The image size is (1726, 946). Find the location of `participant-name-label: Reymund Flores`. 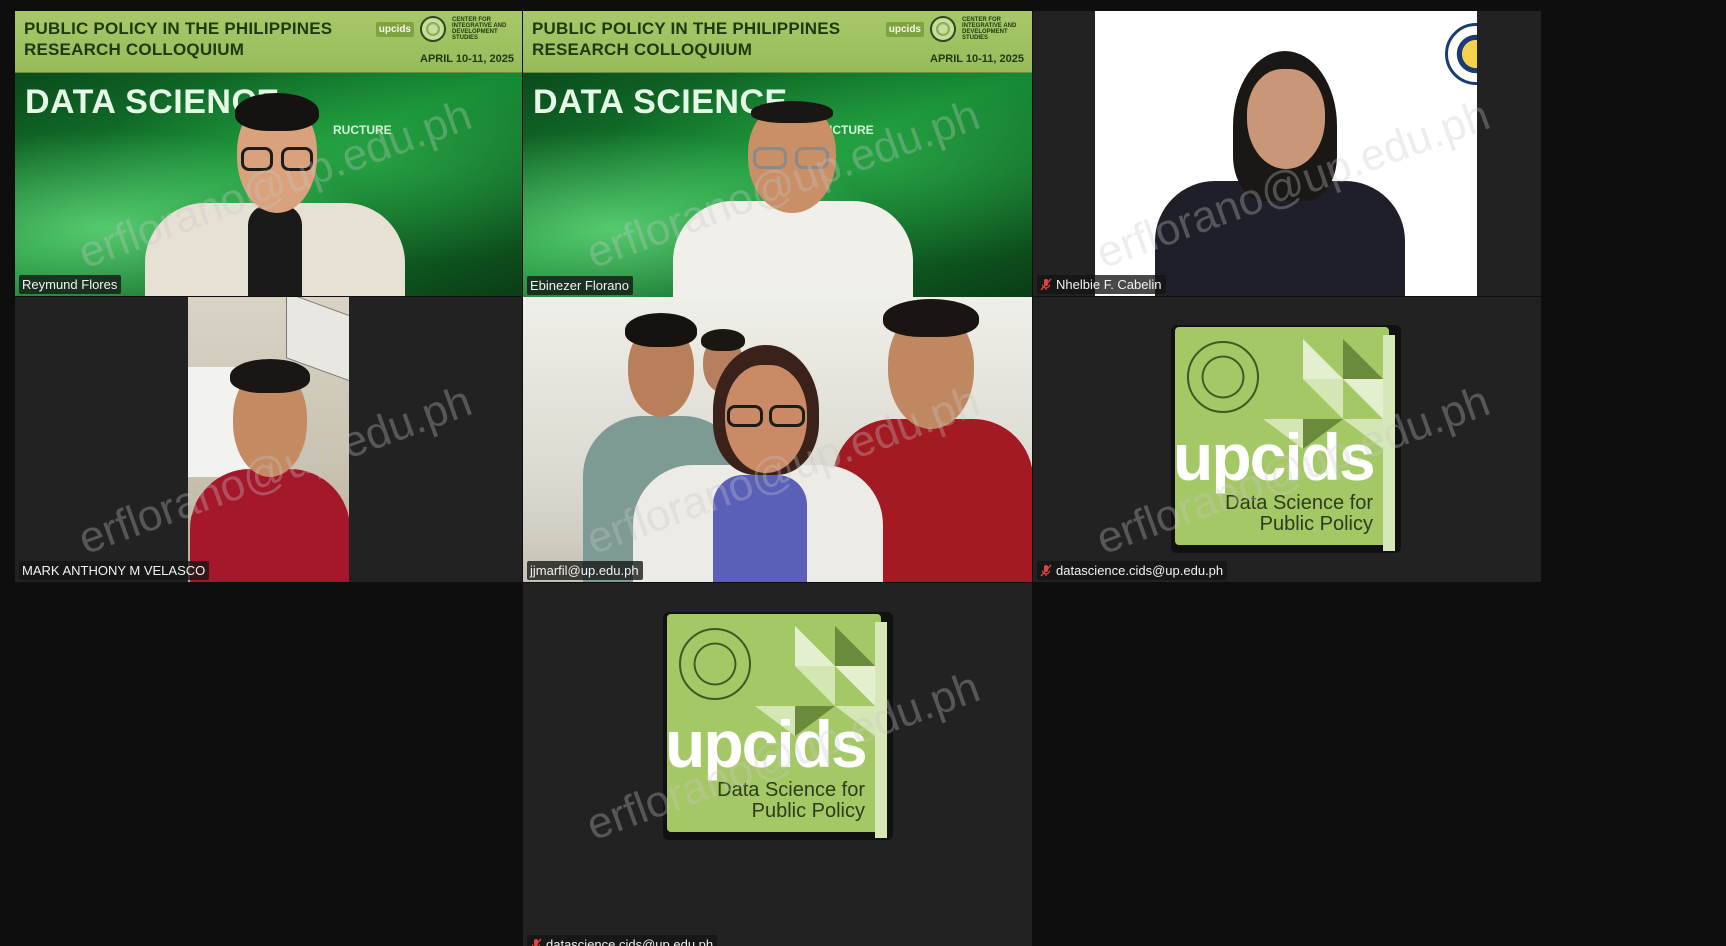

participant-name-label: Reymund Flores is located at coordinates (70, 284).